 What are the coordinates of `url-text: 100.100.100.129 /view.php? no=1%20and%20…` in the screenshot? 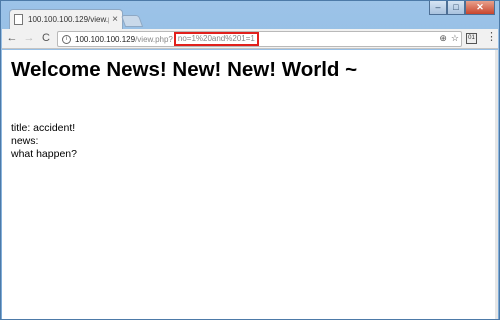 It's located at (167, 39).